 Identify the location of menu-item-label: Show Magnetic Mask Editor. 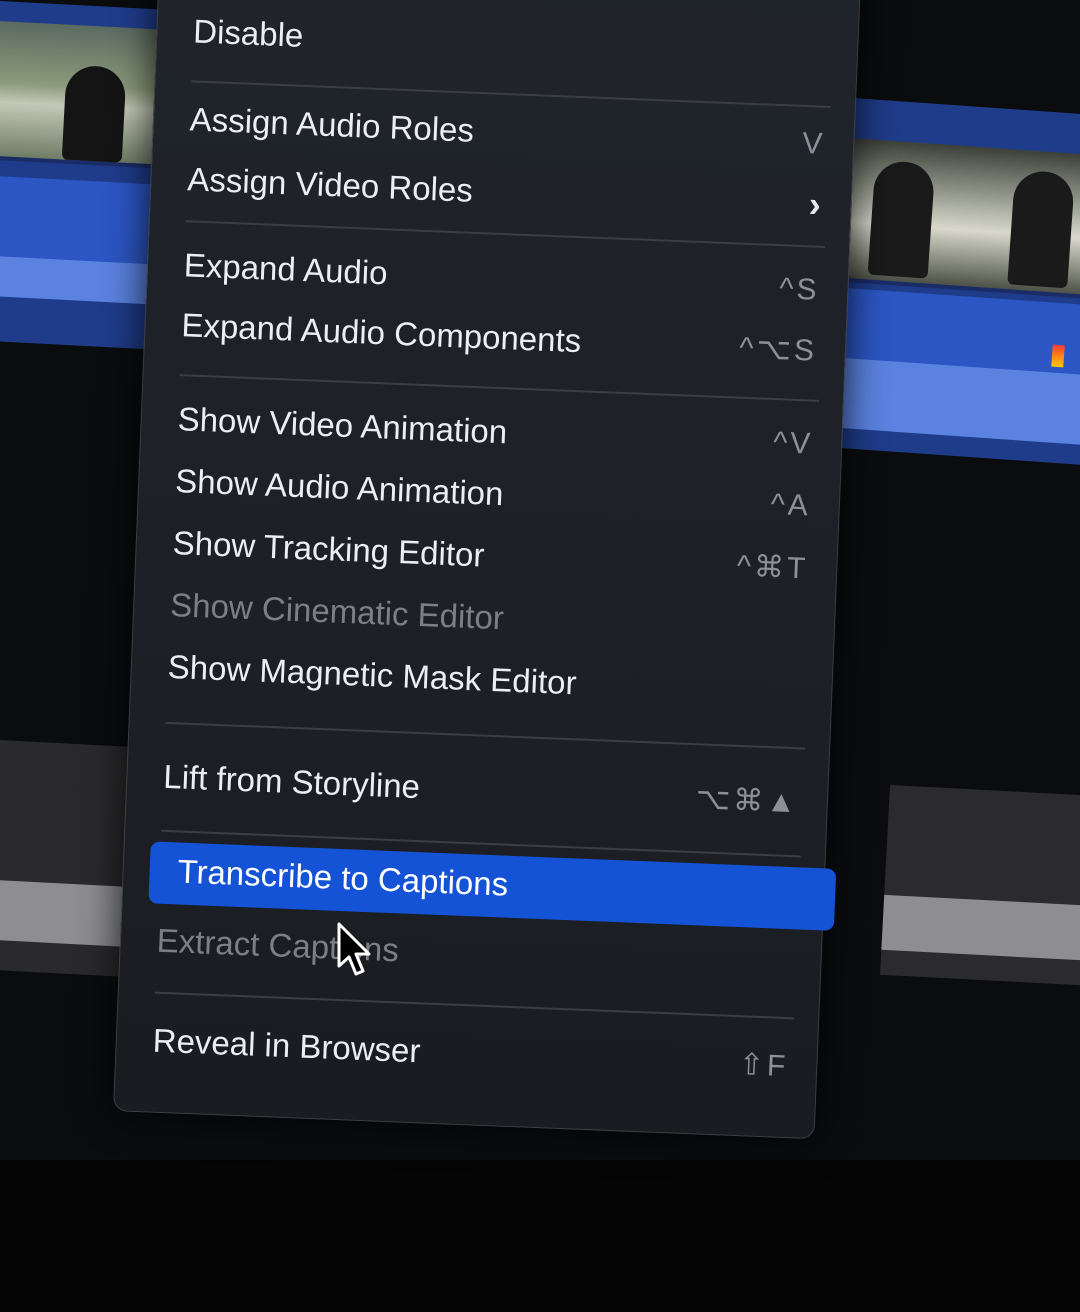
(372, 674).